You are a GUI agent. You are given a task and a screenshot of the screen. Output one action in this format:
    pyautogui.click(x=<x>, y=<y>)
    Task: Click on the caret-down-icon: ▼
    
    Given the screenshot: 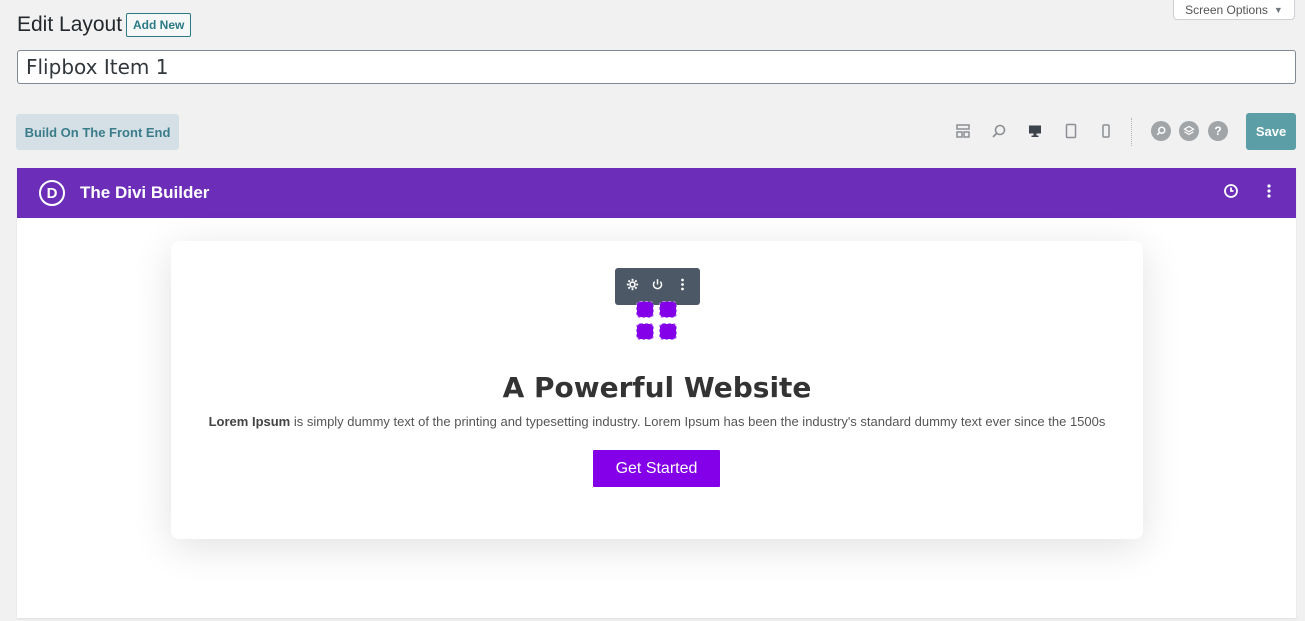 What is the action you would take?
    pyautogui.click(x=1278, y=9)
    